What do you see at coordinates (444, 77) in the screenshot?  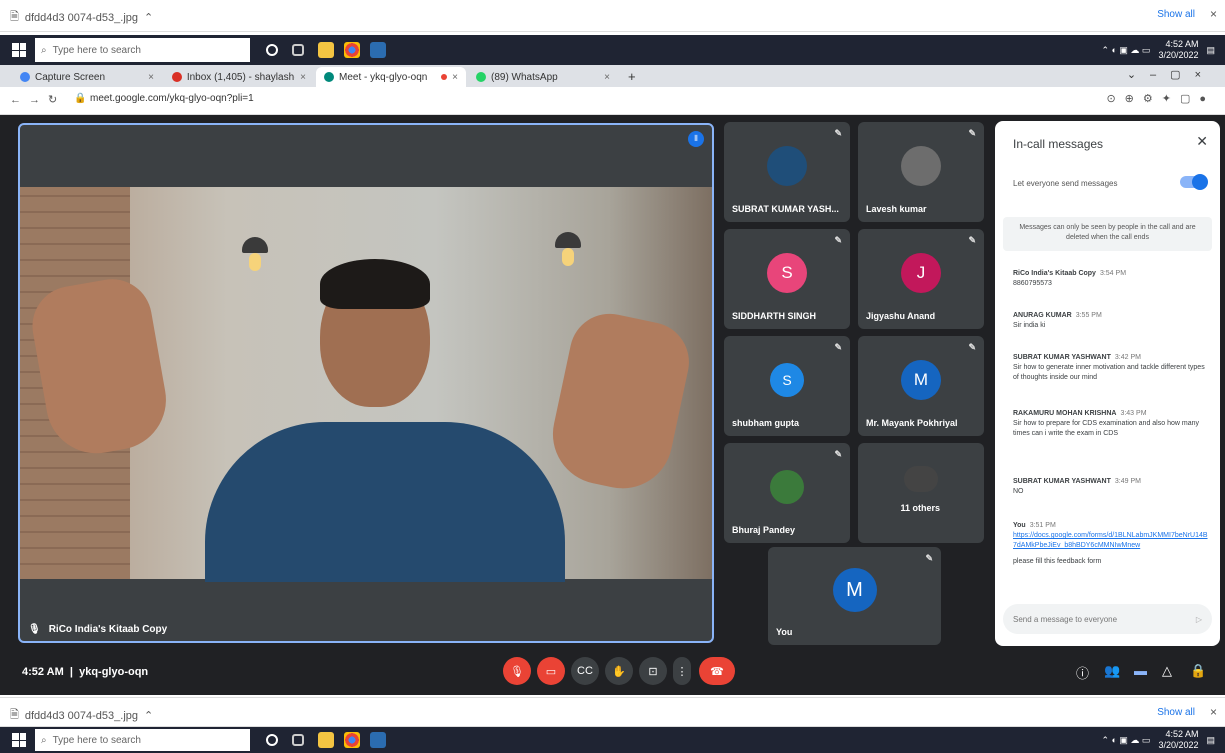 I see `recording-dot-icon` at bounding box center [444, 77].